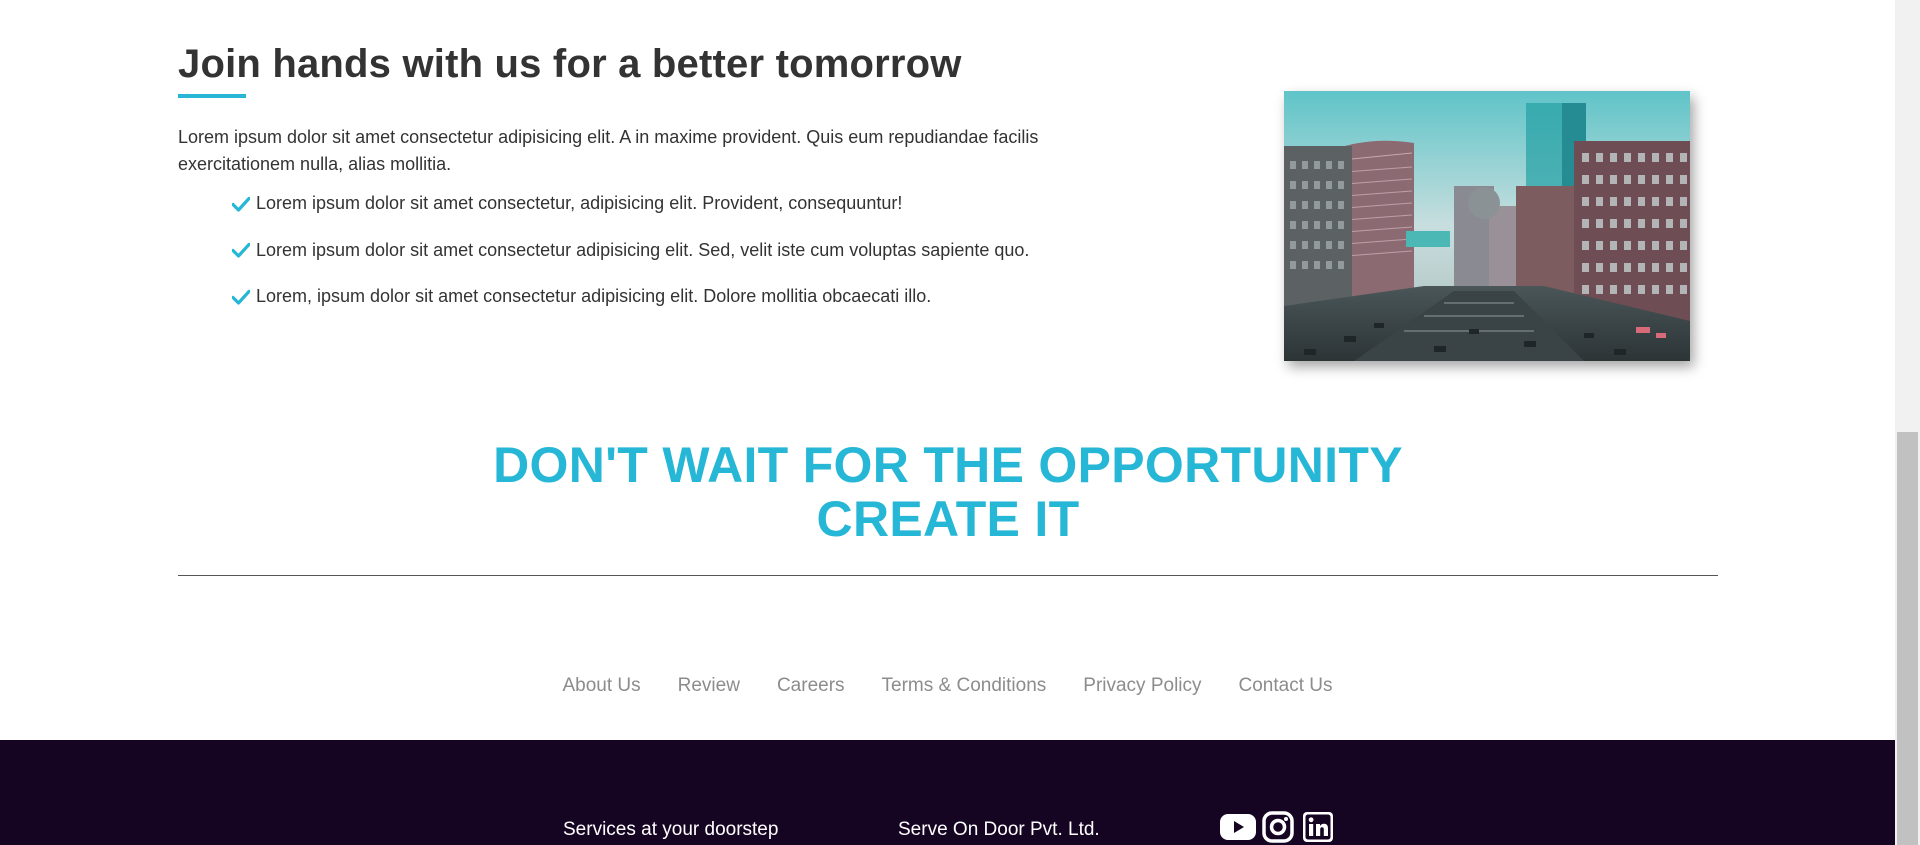  I want to click on footer-company-name: Serve On Door Pvt. Ltd., so click(999, 829).